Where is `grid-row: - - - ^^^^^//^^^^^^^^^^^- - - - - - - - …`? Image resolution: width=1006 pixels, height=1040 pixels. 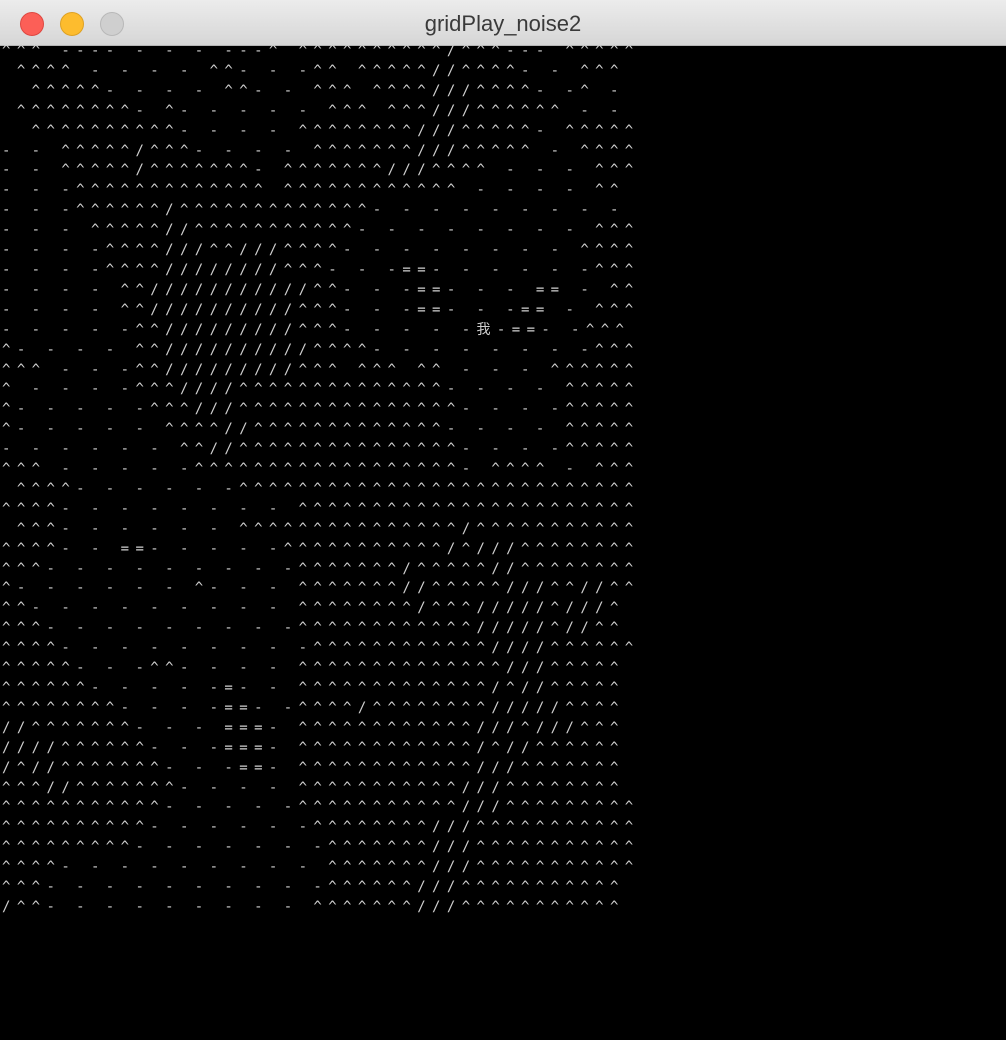
grid-row: - - - ^^^^^//^^^^^^^^^^^- - - - - - - - … is located at coordinates (321, 230).